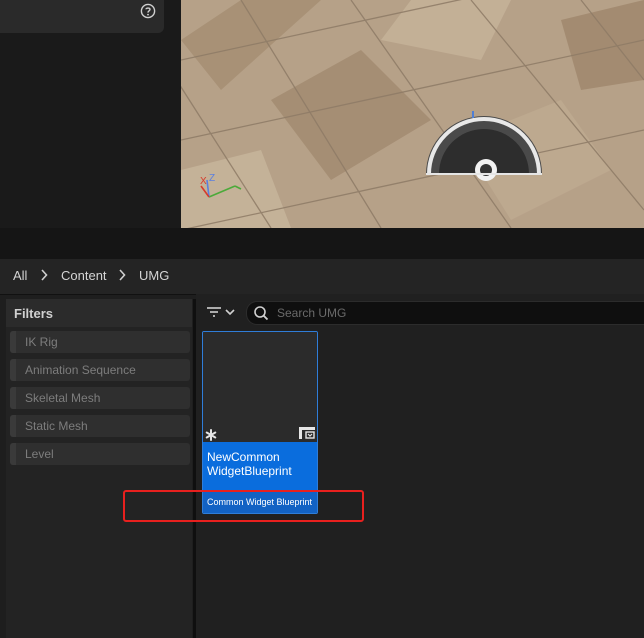  I want to click on details-panel, so click(90, 114).